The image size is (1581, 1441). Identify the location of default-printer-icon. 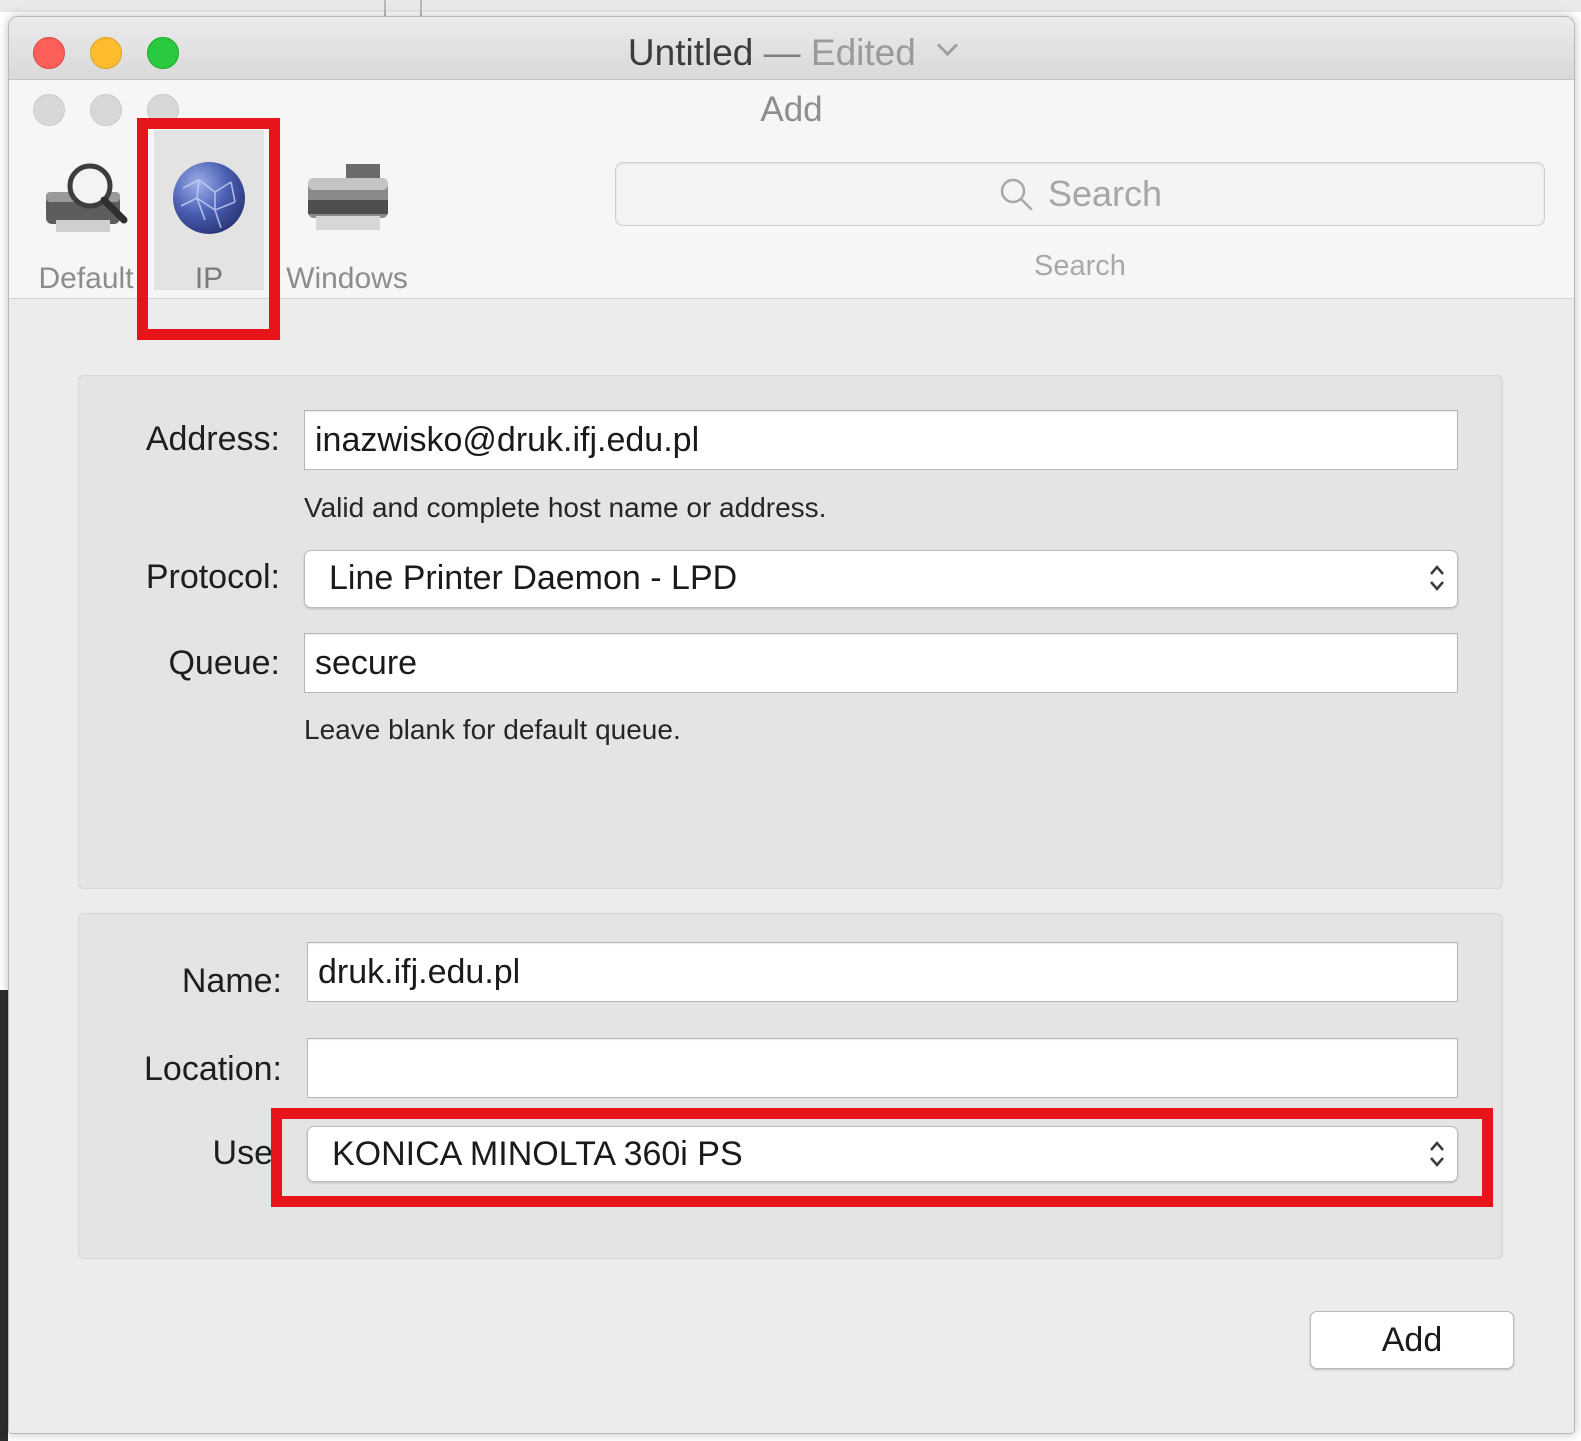
(87, 197).